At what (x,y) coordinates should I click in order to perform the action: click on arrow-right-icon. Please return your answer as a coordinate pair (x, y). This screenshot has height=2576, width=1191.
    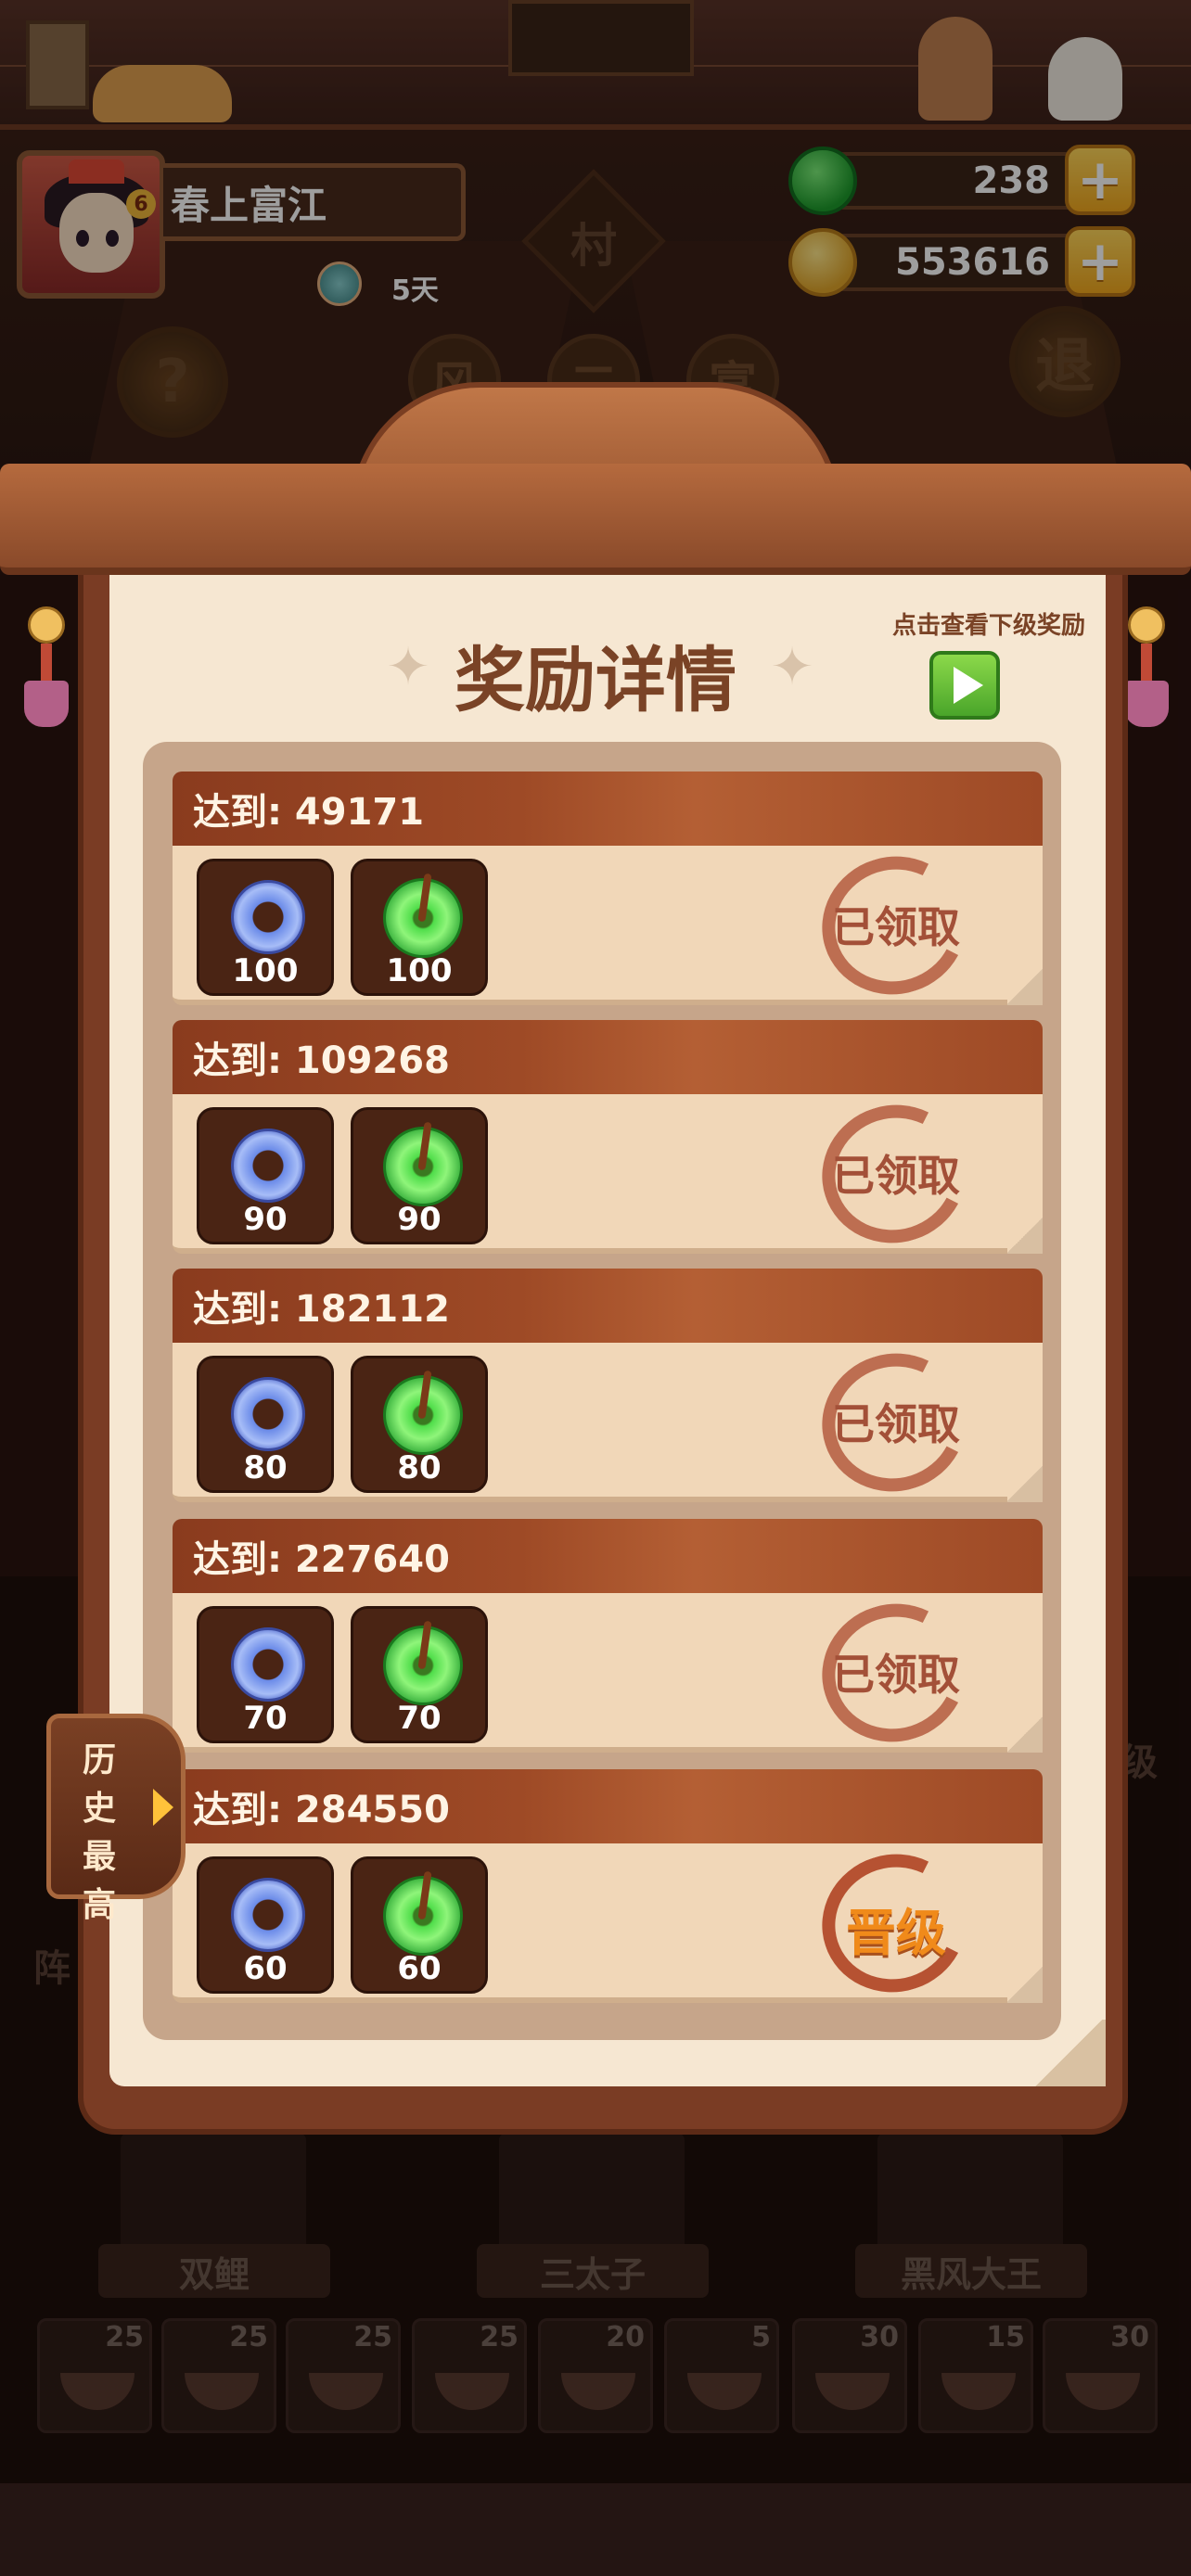
    Looking at the image, I should click on (163, 1807).